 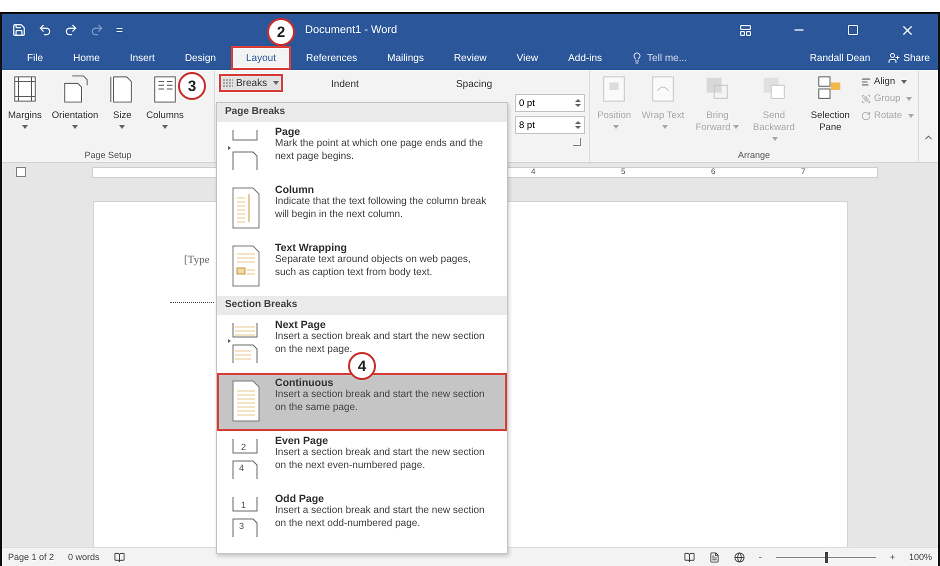 I want to click on tab-selector-icon, so click(x=21, y=172).